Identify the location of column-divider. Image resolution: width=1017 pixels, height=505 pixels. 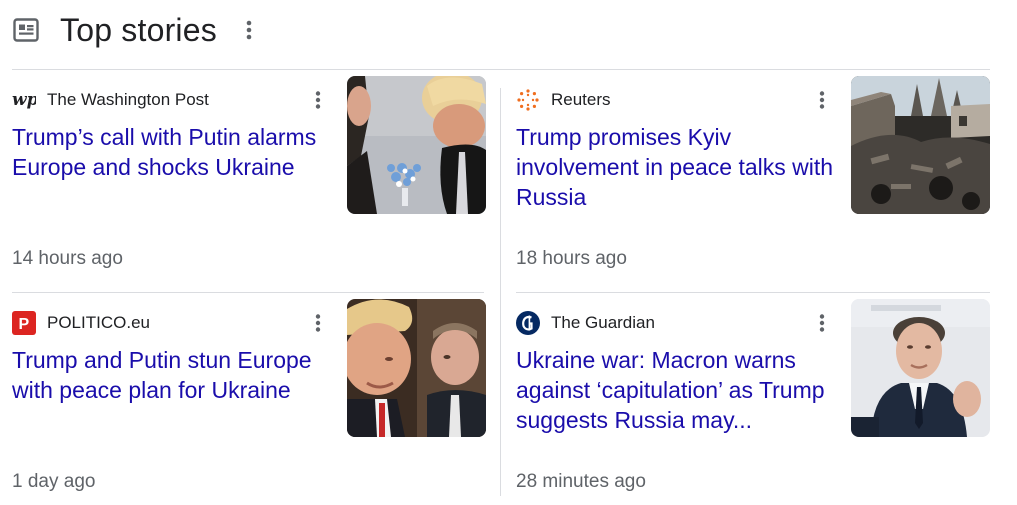
(500, 292).